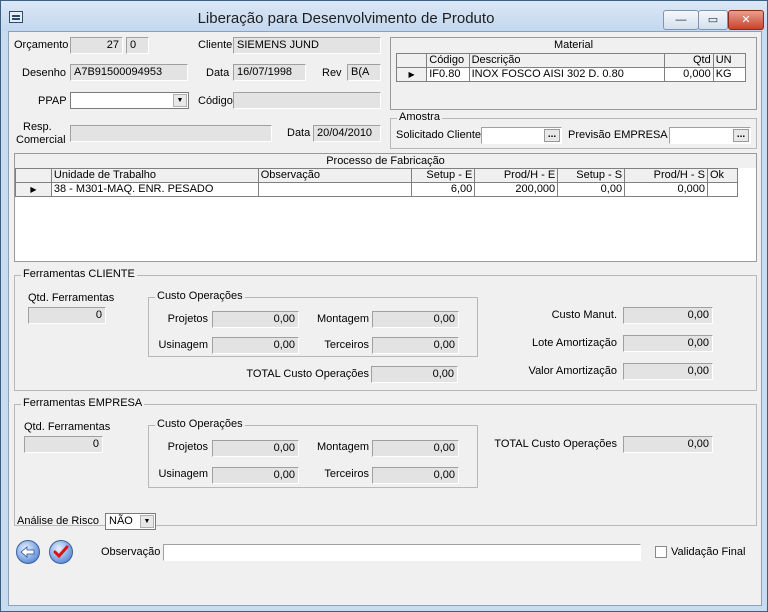 The height and width of the screenshot is (612, 768). What do you see at coordinates (41, 45) in the screenshot?
I see `orcamento-label: Orçamento` at bounding box center [41, 45].